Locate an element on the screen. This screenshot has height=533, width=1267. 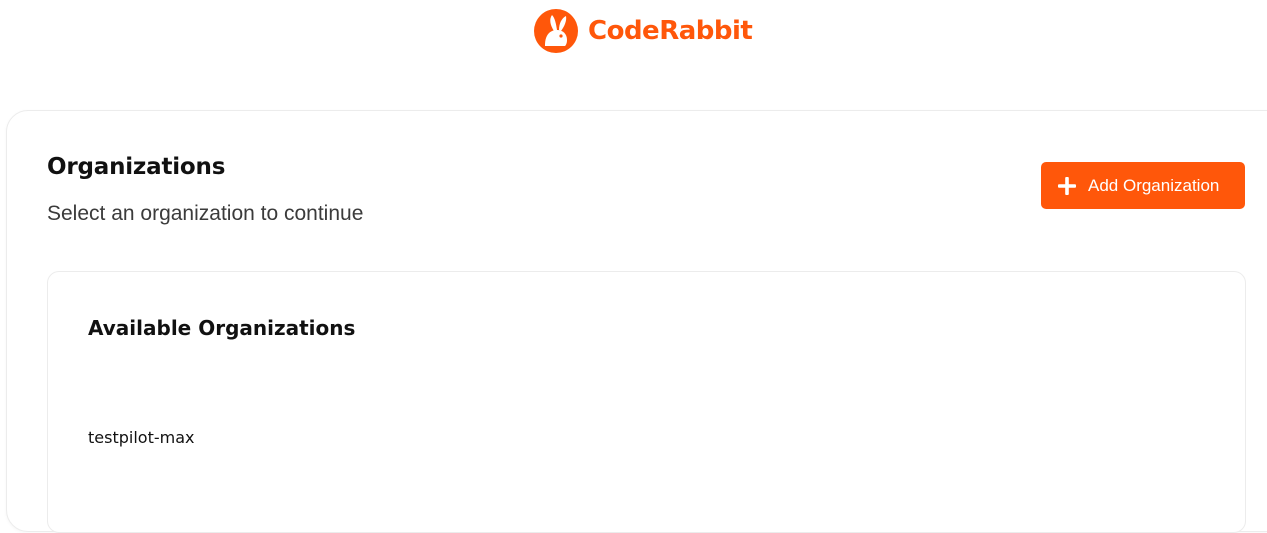
rabbit-logo-icon is located at coordinates (556, 31).